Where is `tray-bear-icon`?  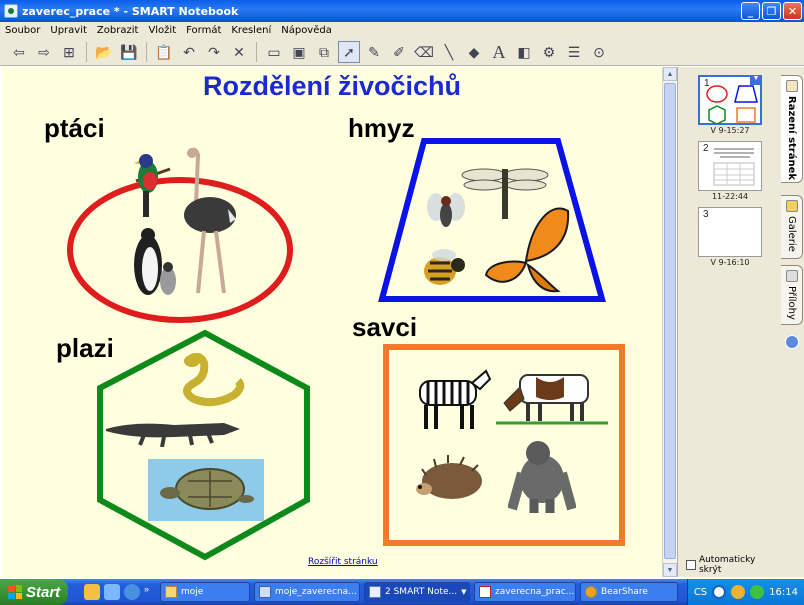
tray-bear-icon is located at coordinates (738, 592).